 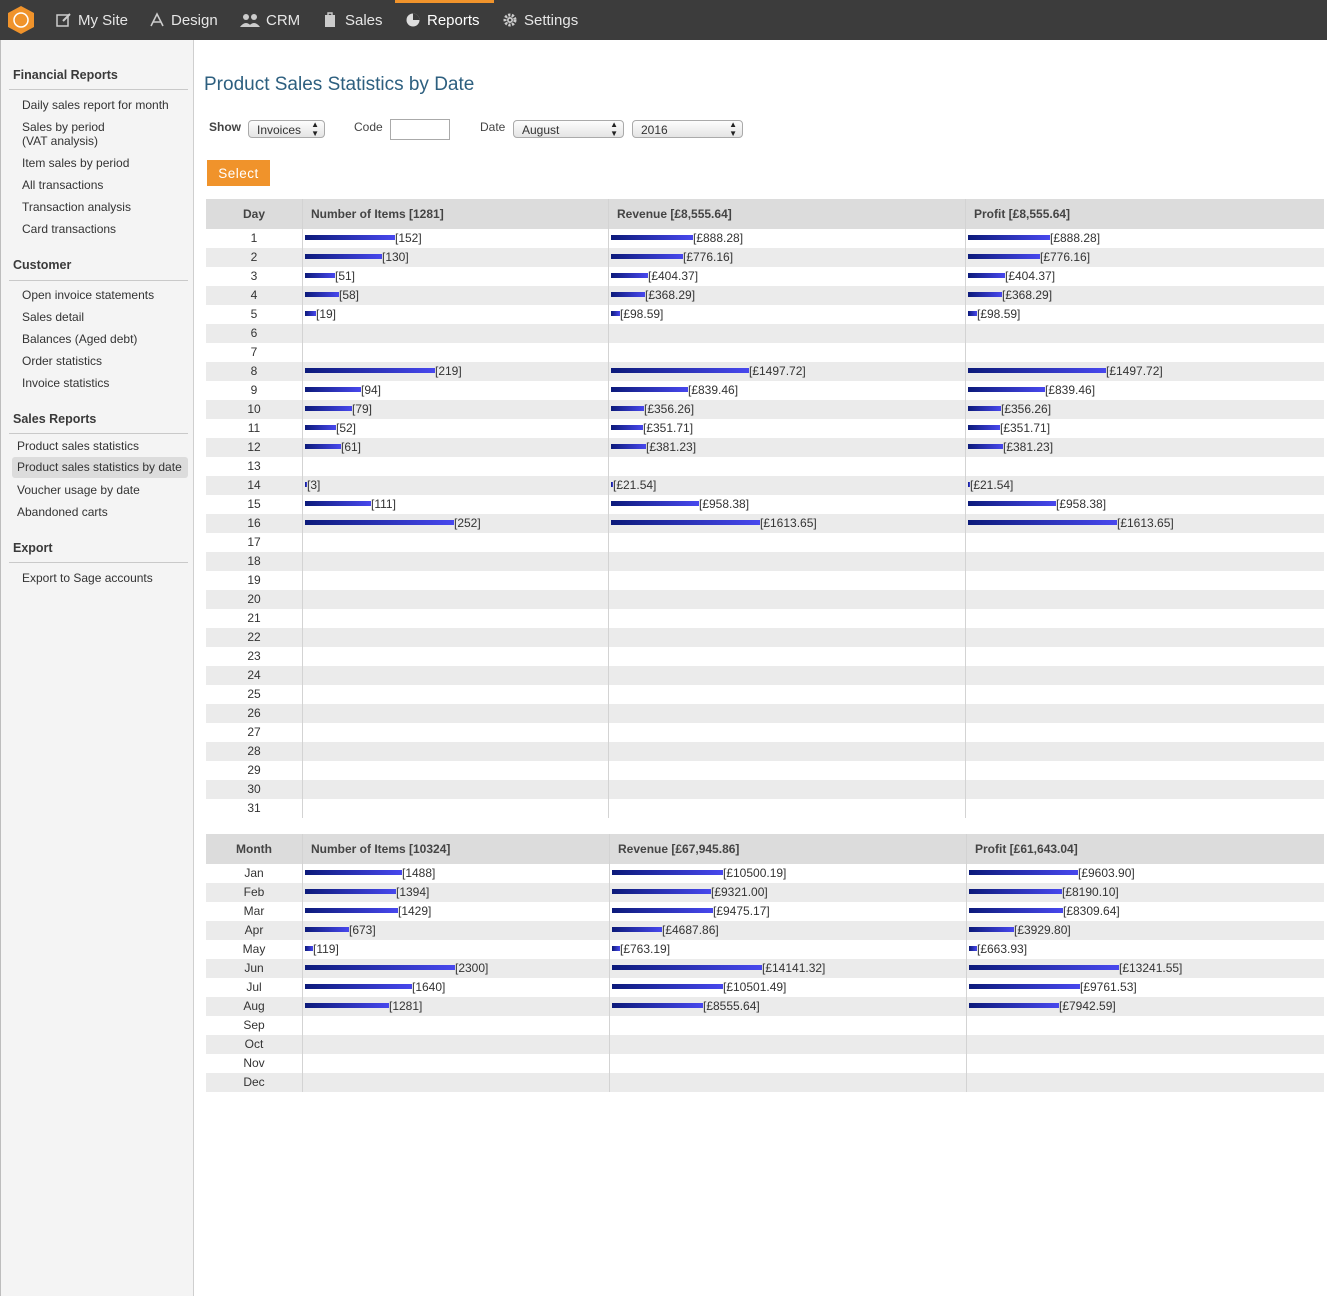 I want to click on code-input, so click(x=420, y=129).